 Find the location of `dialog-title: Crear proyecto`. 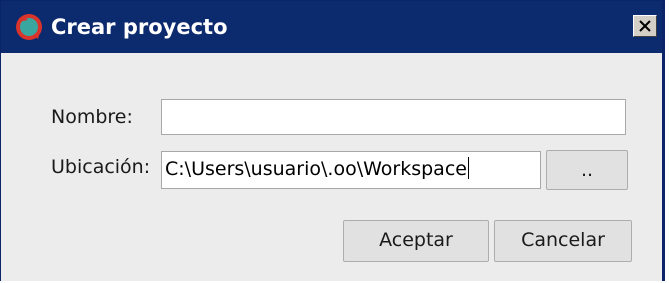

dialog-title: Crear proyecto is located at coordinates (139, 27).